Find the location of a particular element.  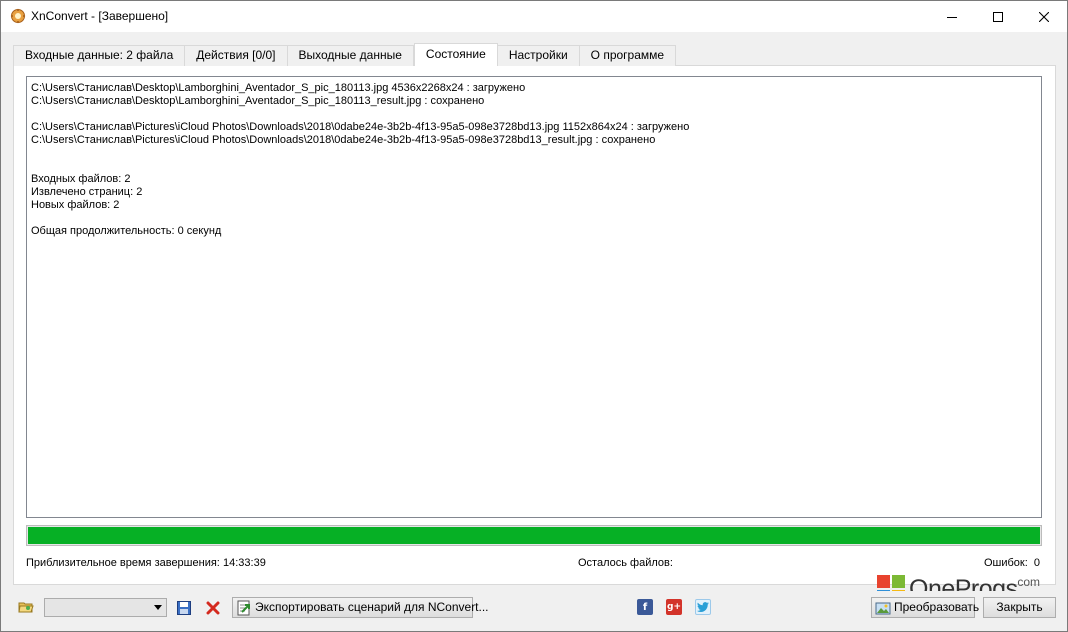

tab-output: Выходные данные is located at coordinates (350, 55).